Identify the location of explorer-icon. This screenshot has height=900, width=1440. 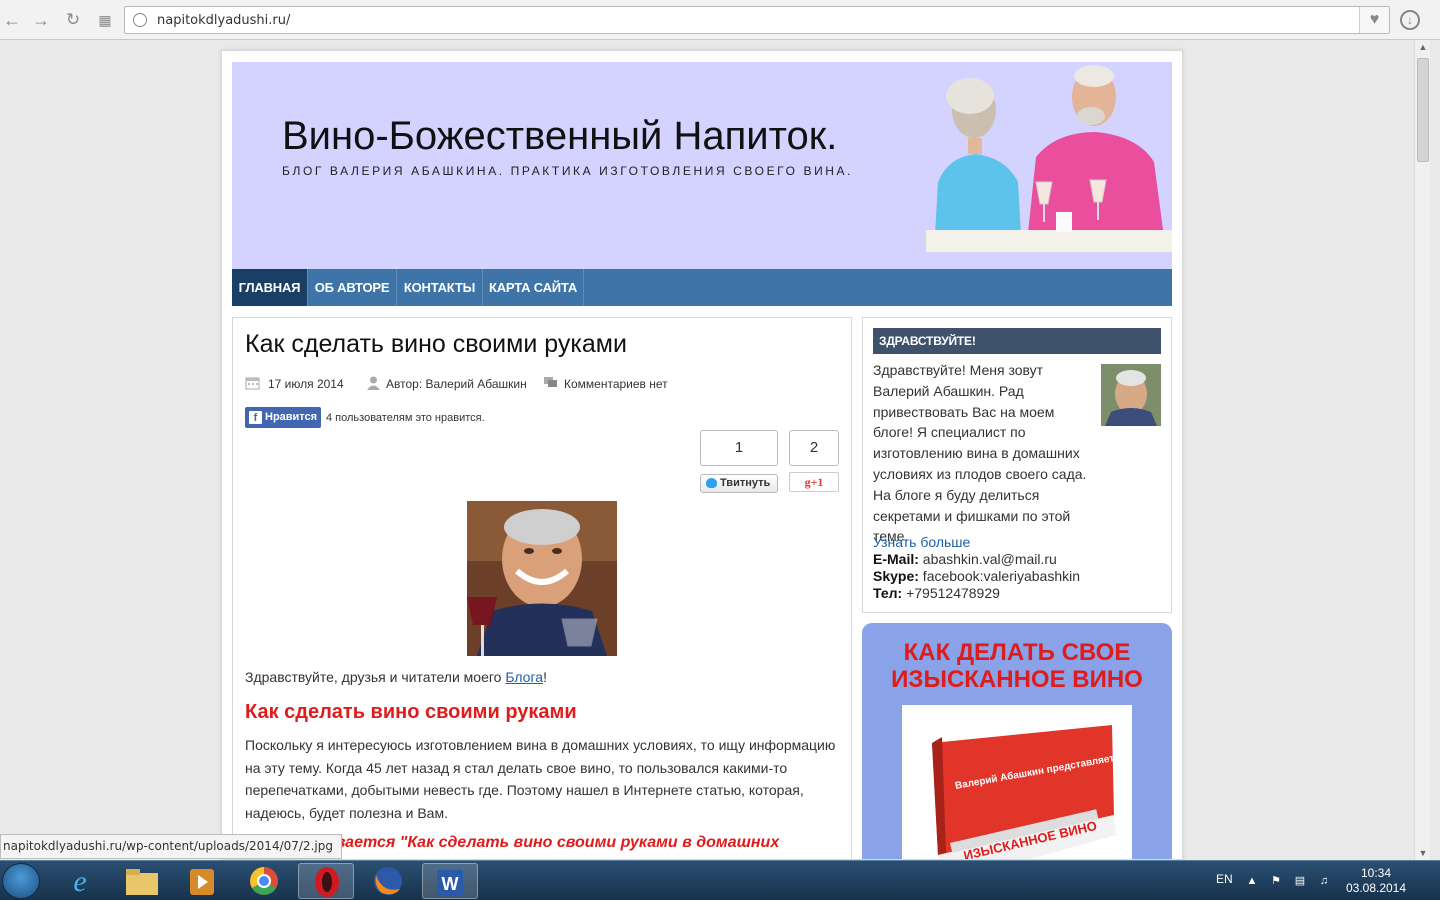
(142, 881).